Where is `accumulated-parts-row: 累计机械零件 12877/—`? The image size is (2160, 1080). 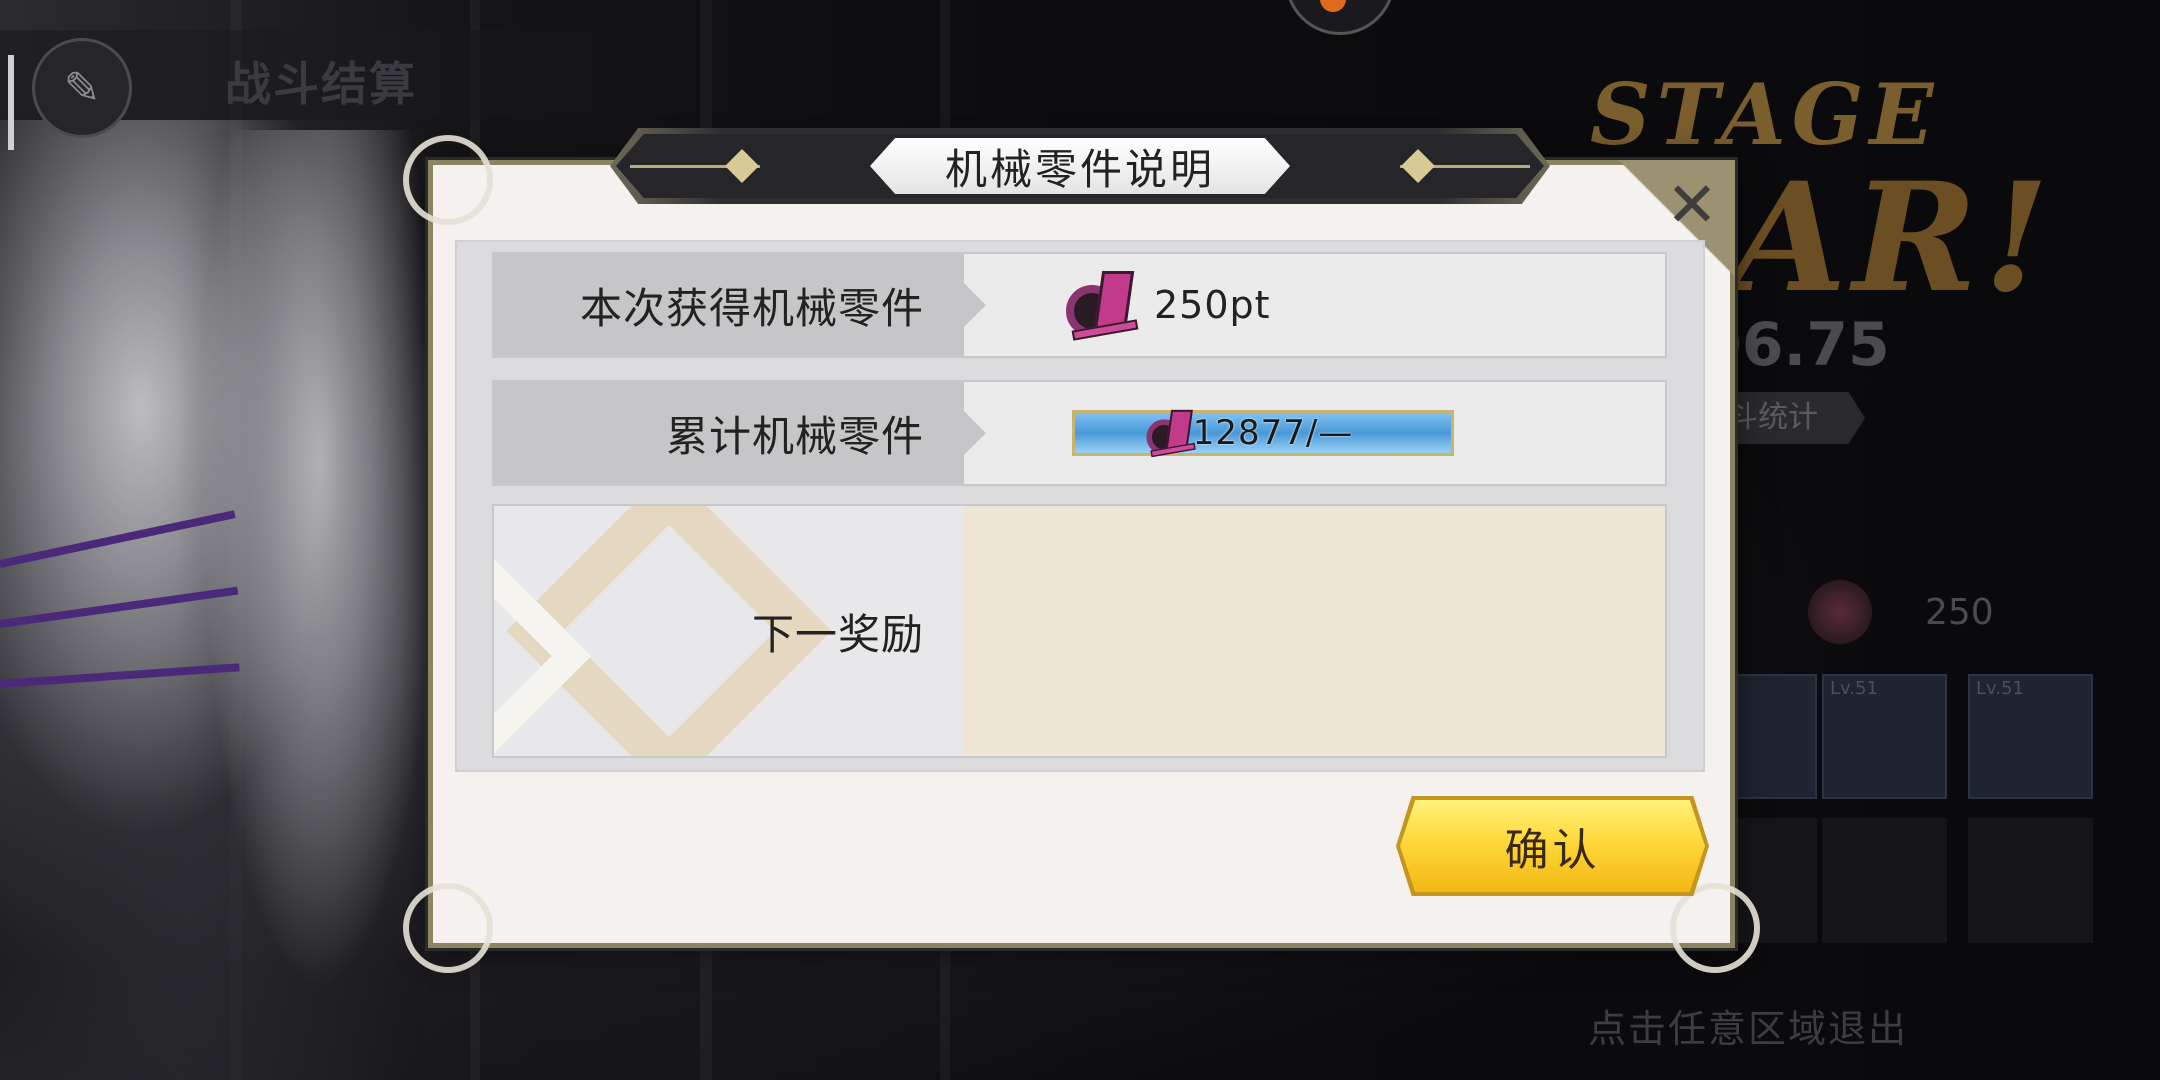 accumulated-parts-row: 累计机械零件 12877/— is located at coordinates (1079, 433).